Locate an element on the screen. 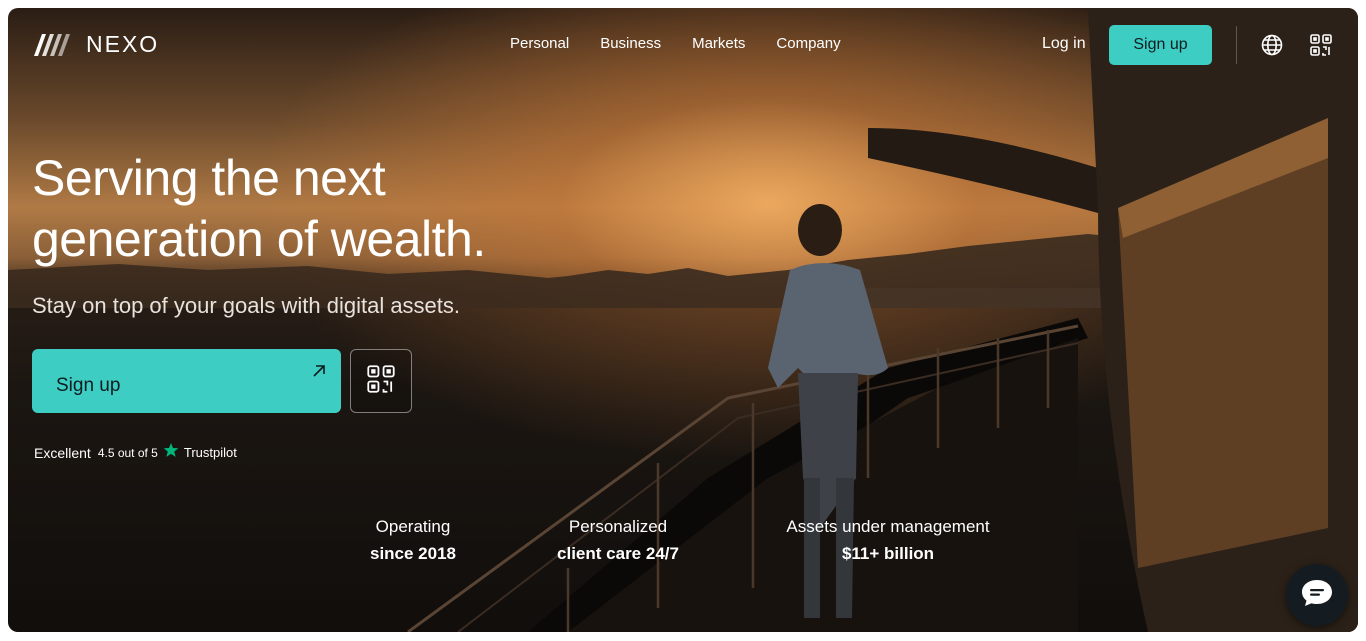  nav-item-markets: Markets is located at coordinates (718, 43).